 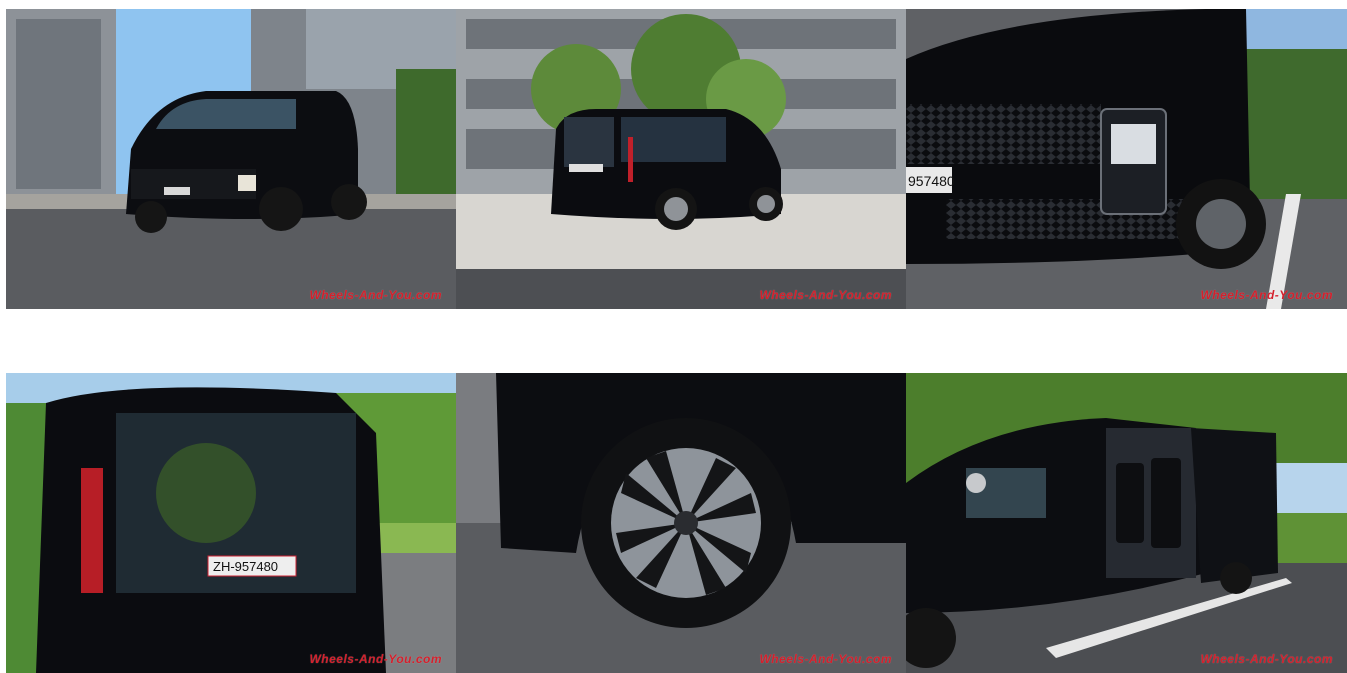 I want to click on plate-text: ZH-957480, so click(x=245, y=566).